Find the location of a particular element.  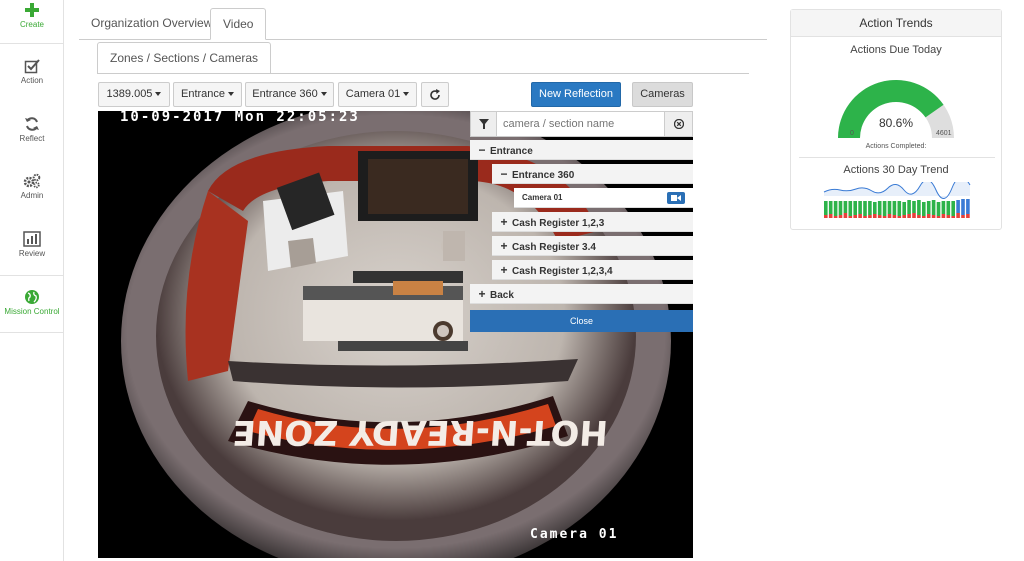

completion-gauge is located at coordinates (896, 102).